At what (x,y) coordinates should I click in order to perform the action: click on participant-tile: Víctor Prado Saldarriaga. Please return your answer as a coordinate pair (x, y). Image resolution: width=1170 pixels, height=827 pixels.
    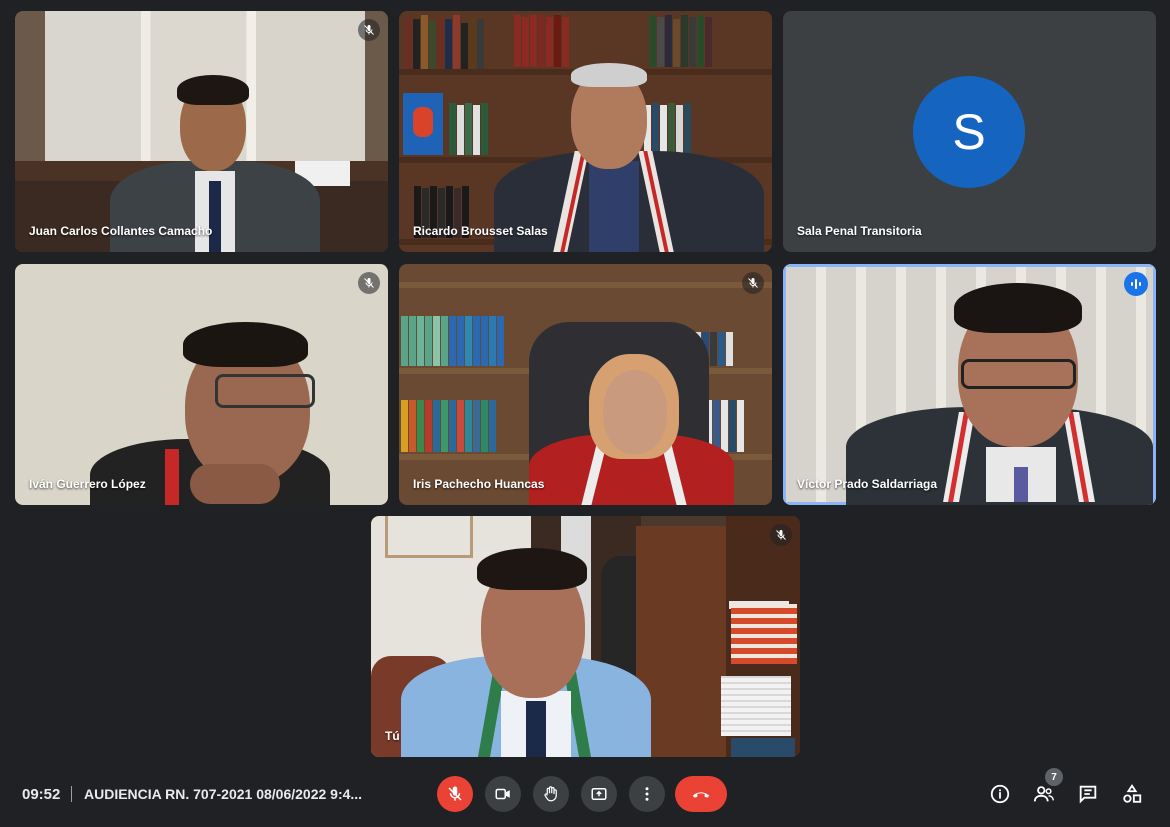
    Looking at the image, I should click on (969, 384).